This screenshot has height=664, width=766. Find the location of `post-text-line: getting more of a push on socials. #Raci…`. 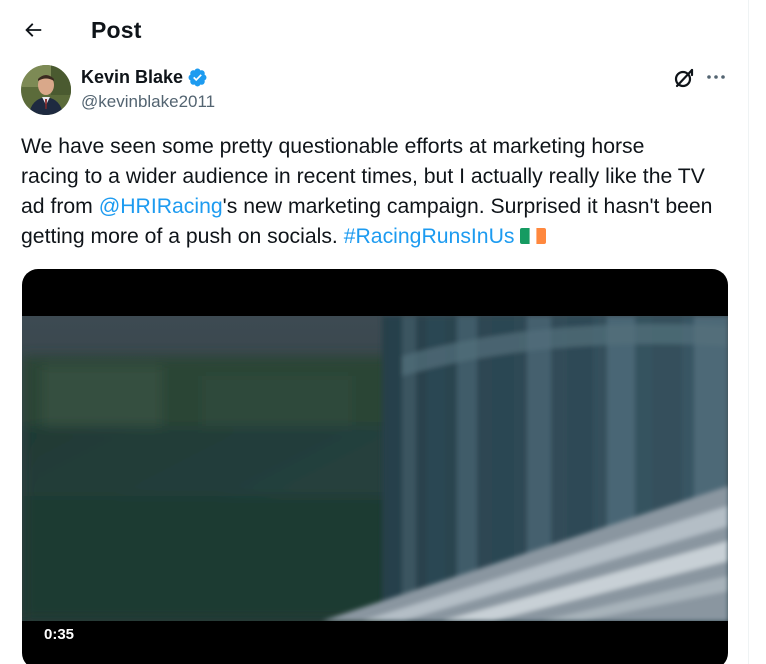

post-text-line: getting more of a push on socials. #Raci… is located at coordinates (378, 237).